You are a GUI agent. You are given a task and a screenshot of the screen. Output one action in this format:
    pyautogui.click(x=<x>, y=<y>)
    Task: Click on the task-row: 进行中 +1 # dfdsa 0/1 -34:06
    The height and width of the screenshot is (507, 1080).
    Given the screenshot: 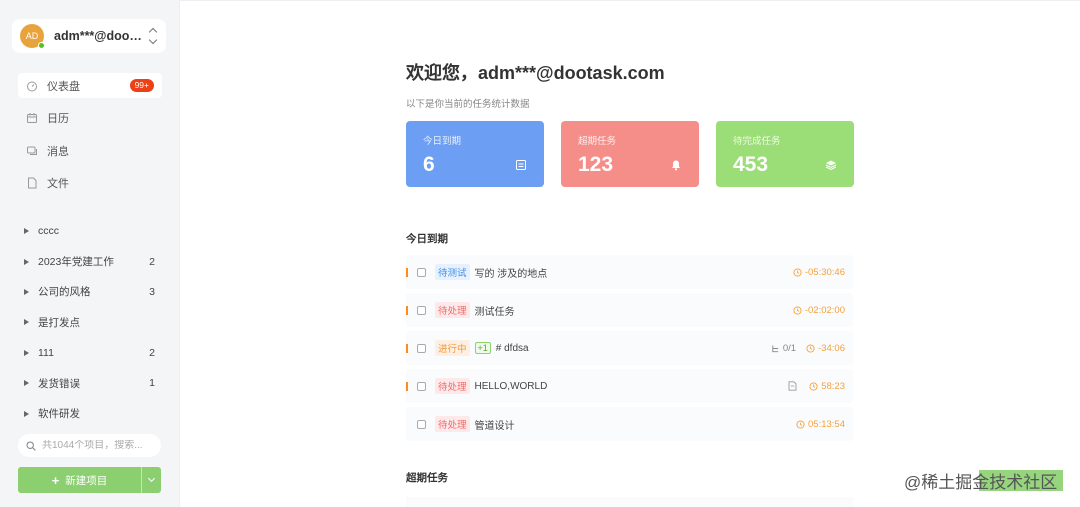 What is the action you would take?
    pyautogui.click(x=629, y=348)
    